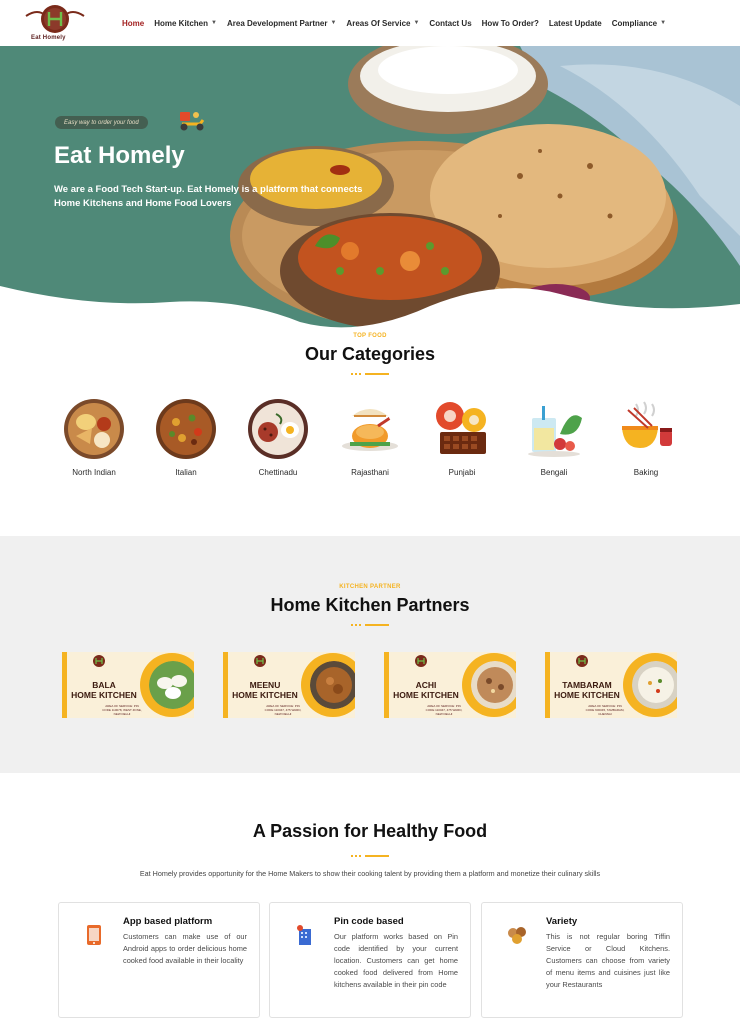 This screenshot has width=740, height=1024. I want to click on category-chettinadu: Chettinadu, so click(278, 437).